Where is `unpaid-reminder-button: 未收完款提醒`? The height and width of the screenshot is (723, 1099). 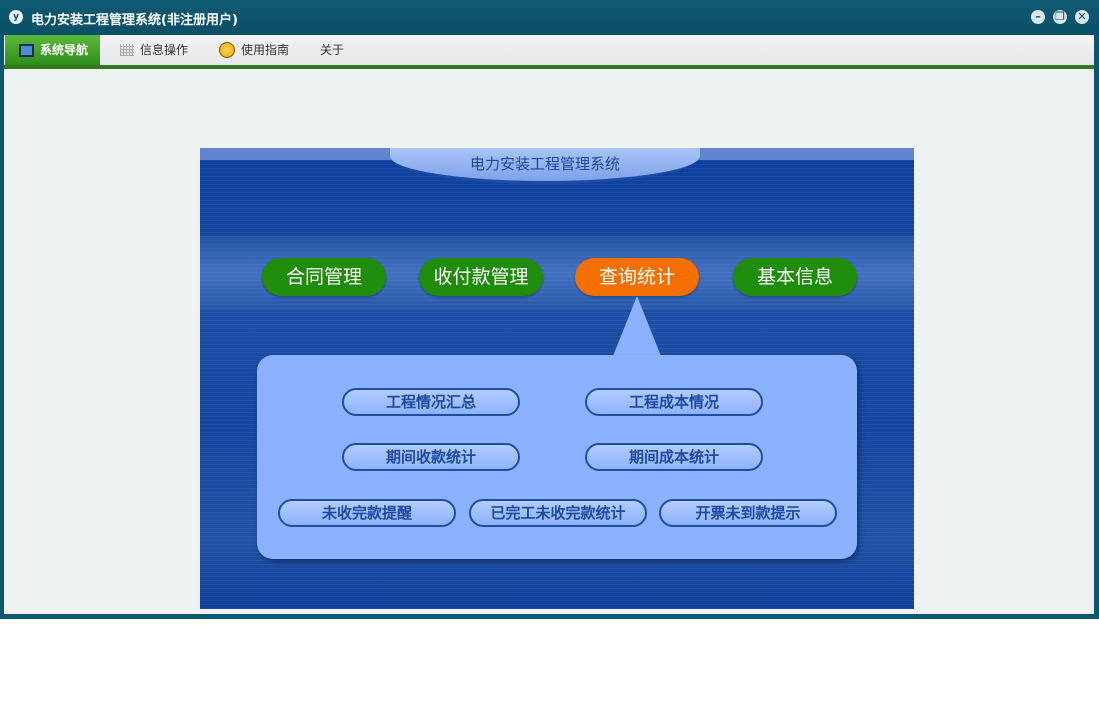 unpaid-reminder-button: 未收完款提醒 is located at coordinates (367, 513).